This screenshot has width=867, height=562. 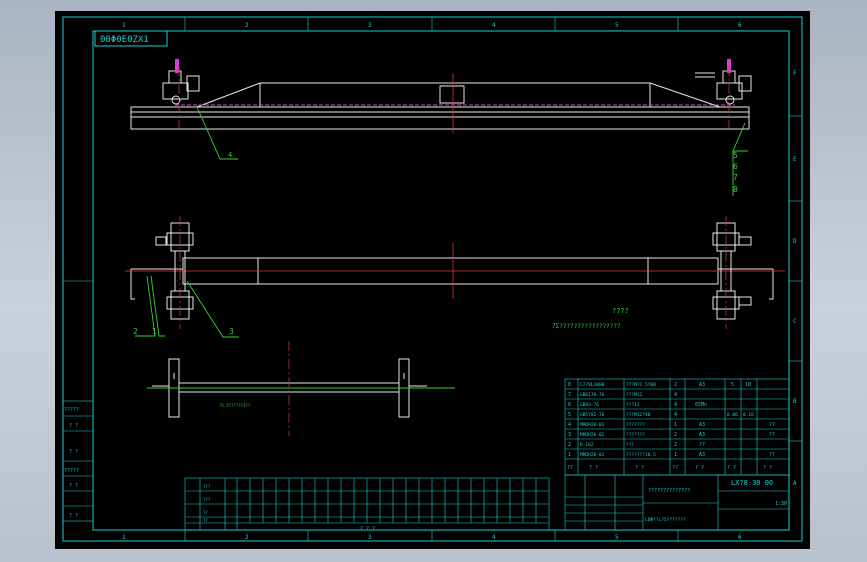 What do you see at coordinates (732, 415) in the screenshot?
I see `svg-text: 0.06` at bounding box center [732, 415].